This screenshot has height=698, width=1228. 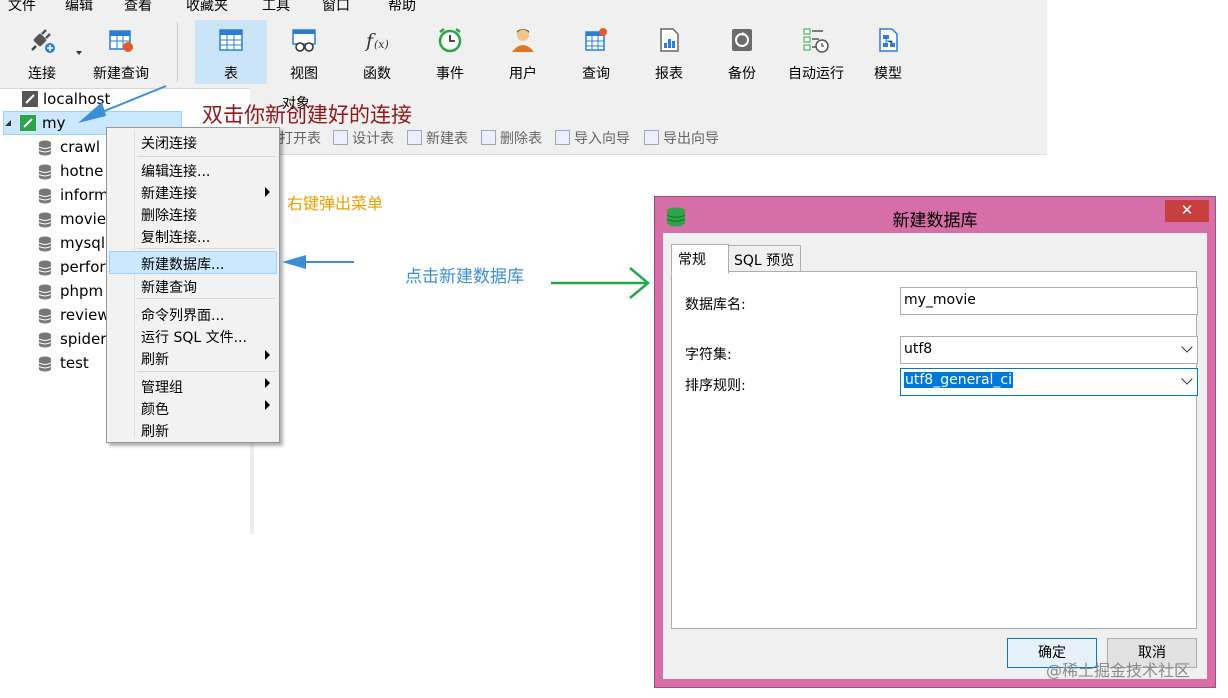 What do you see at coordinates (169, 193) in the screenshot?
I see `menu-item-new-connection: 新建连接` at bounding box center [169, 193].